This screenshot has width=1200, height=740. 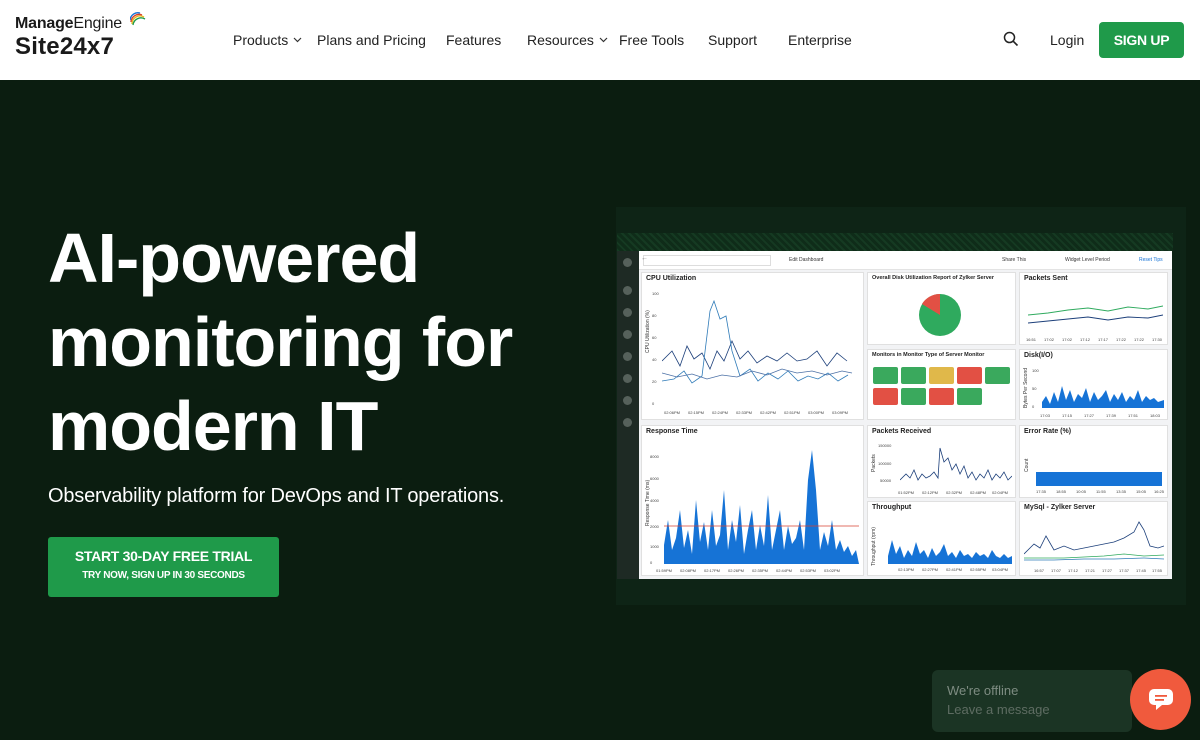 I want to click on nav-label: Enterprise, so click(x=820, y=40).